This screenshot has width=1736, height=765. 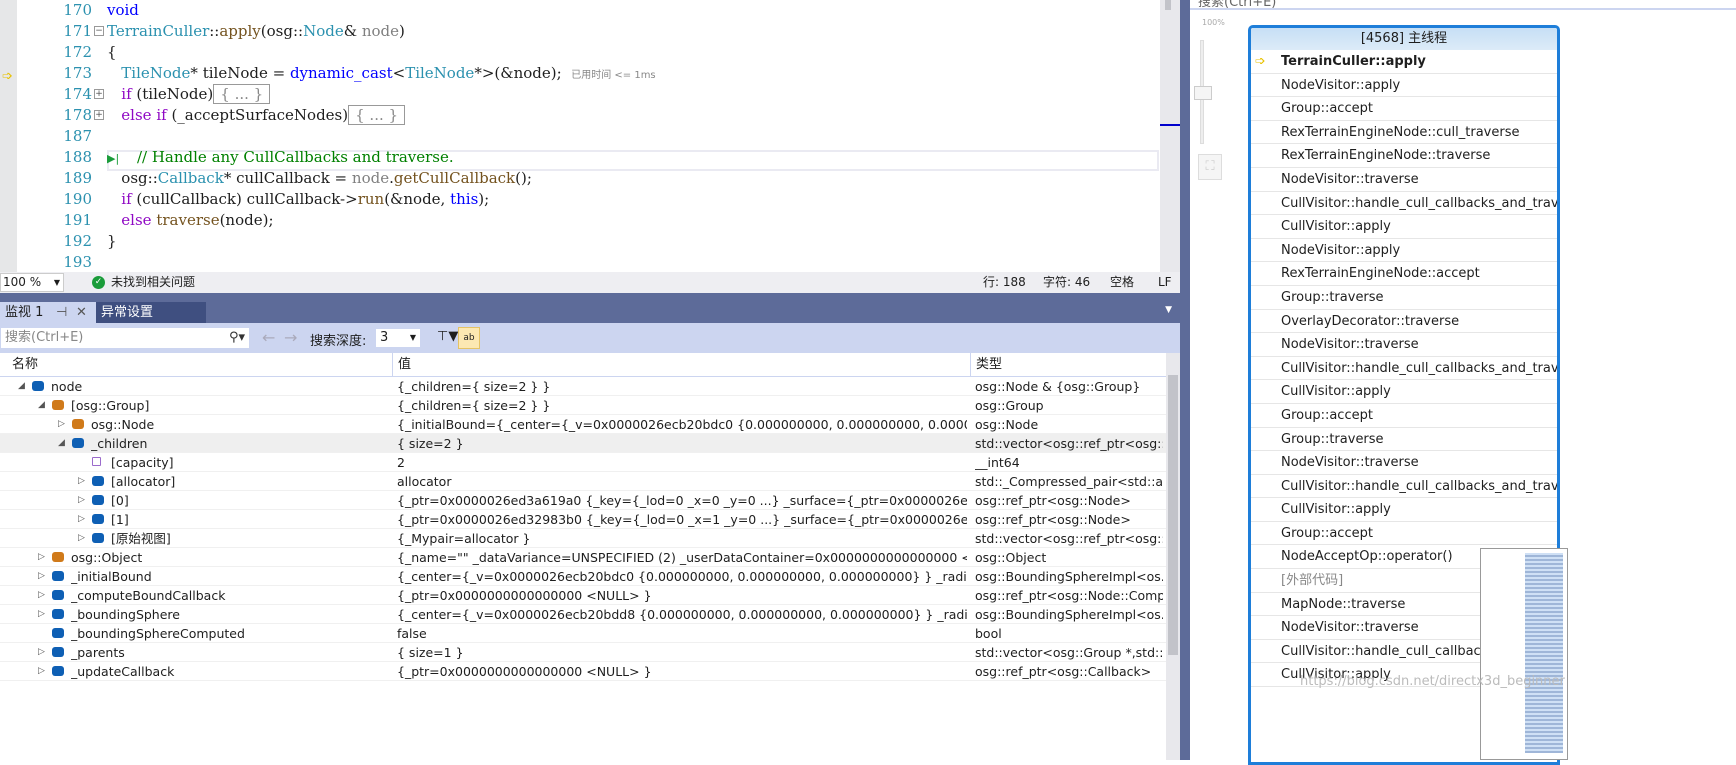 I want to click on code-line: 187, so click(x=580, y=136).